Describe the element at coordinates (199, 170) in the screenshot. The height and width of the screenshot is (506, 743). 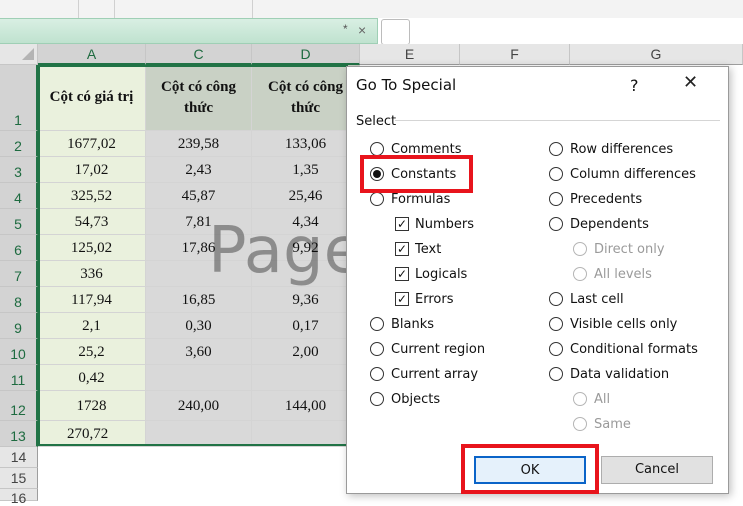
I see `table-cell: 2,43` at that location.